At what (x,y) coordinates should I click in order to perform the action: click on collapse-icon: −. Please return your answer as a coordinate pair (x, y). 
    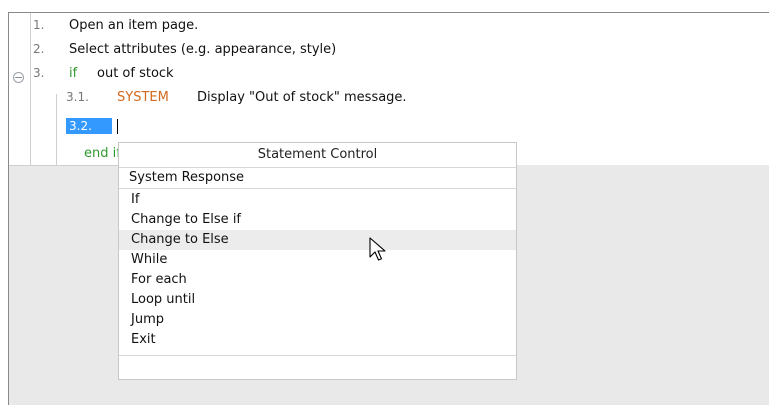
    Looking at the image, I should click on (18, 77).